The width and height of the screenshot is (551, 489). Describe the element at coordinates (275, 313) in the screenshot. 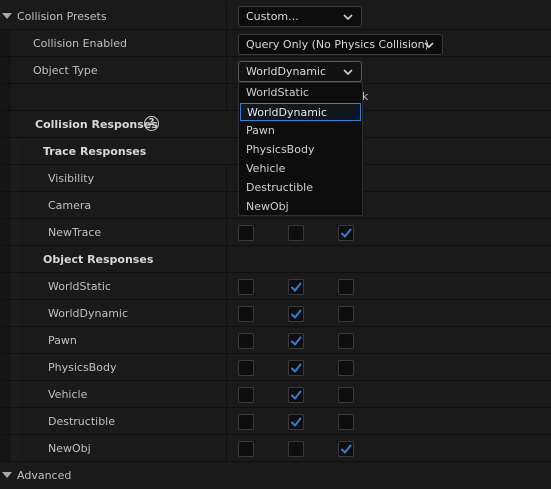

I see `response-row: WorldDynamic` at that location.